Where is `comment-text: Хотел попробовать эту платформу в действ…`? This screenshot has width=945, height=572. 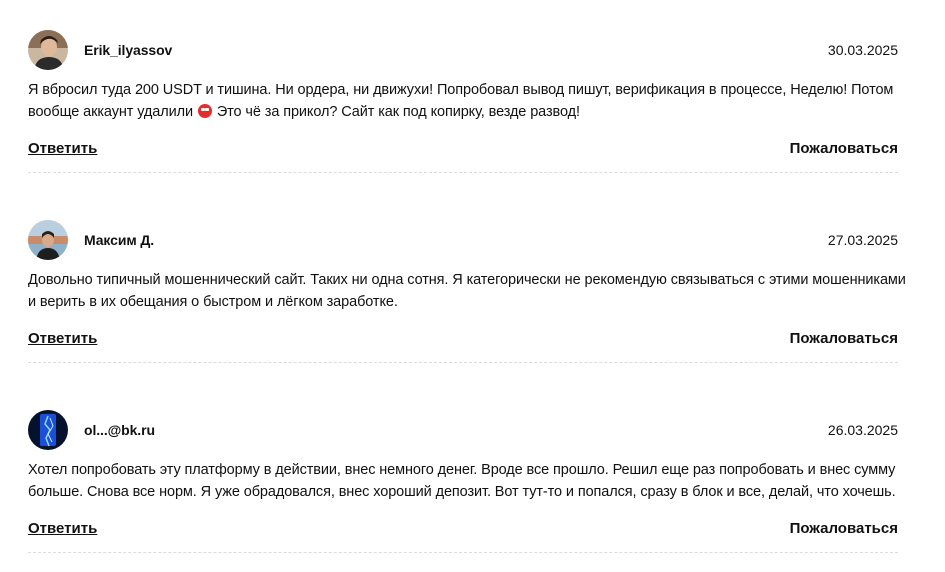
comment-text: Хотел попробовать эту платформу в действ… is located at coordinates (462, 481).